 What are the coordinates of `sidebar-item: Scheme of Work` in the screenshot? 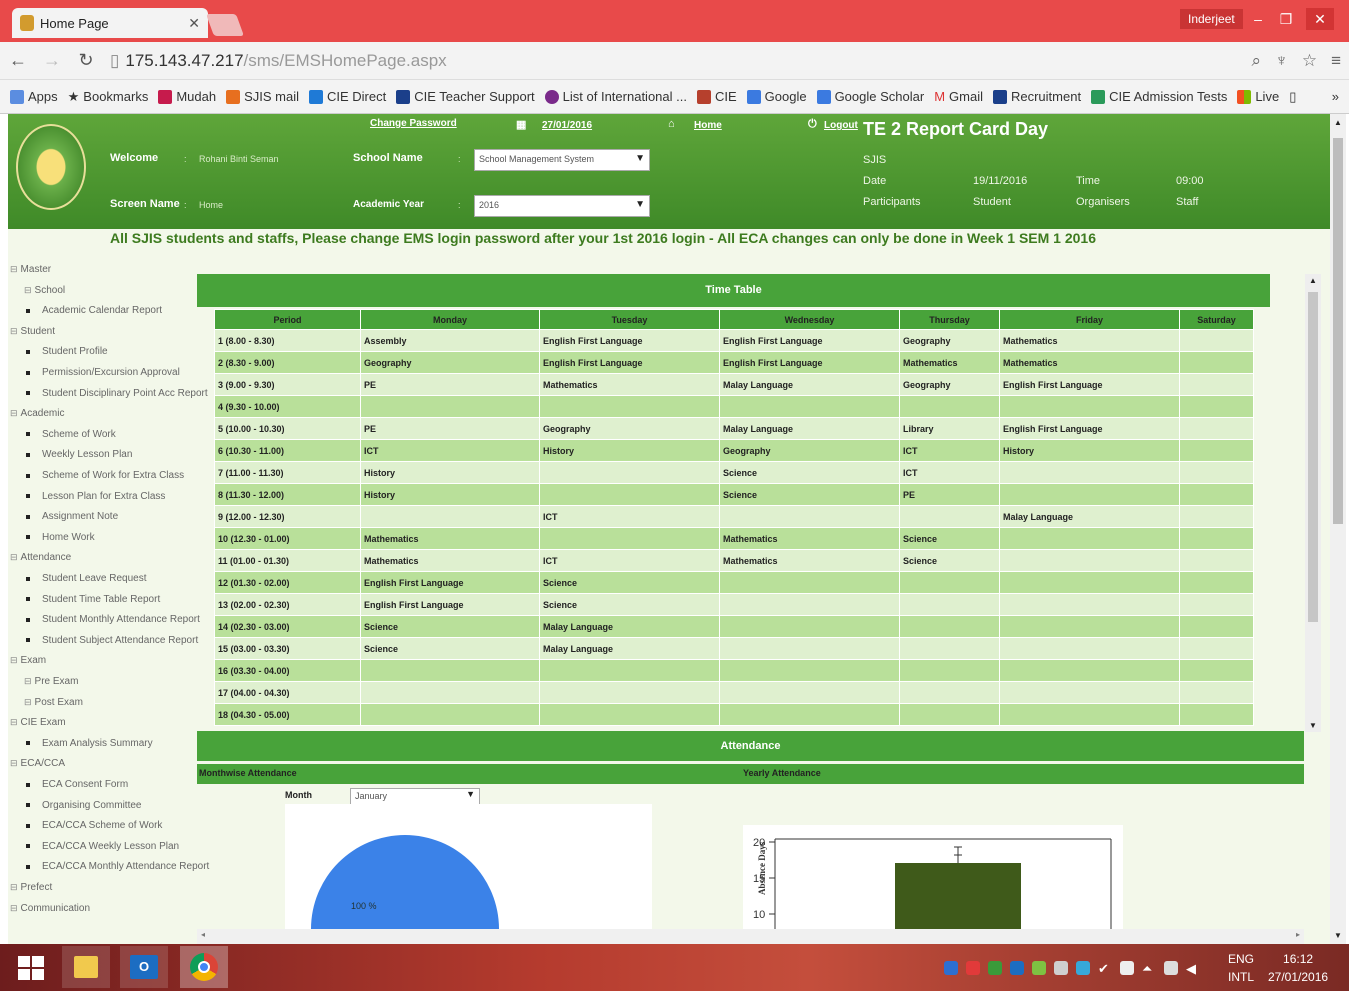 It's located at (71, 434).